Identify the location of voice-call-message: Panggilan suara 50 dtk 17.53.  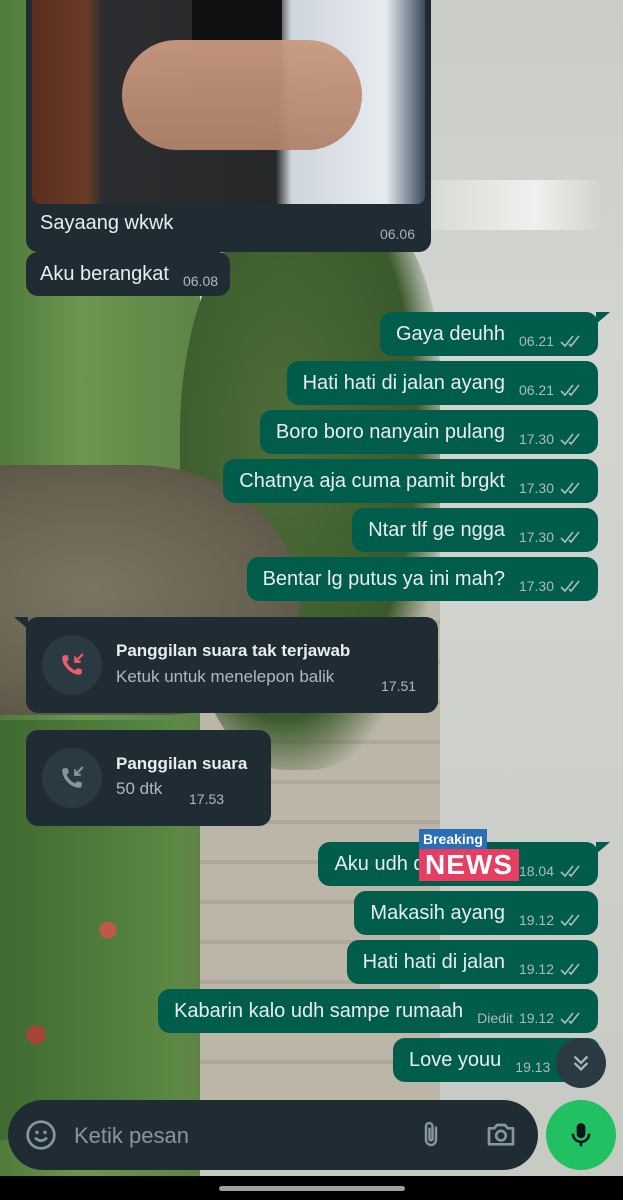
(148, 778).